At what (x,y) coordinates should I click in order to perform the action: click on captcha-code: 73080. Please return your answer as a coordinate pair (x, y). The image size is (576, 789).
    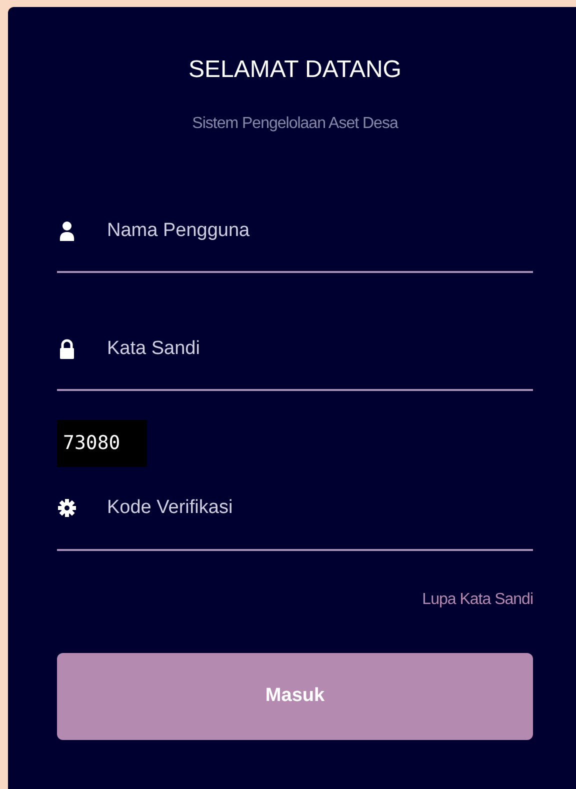
    Looking at the image, I should click on (102, 443).